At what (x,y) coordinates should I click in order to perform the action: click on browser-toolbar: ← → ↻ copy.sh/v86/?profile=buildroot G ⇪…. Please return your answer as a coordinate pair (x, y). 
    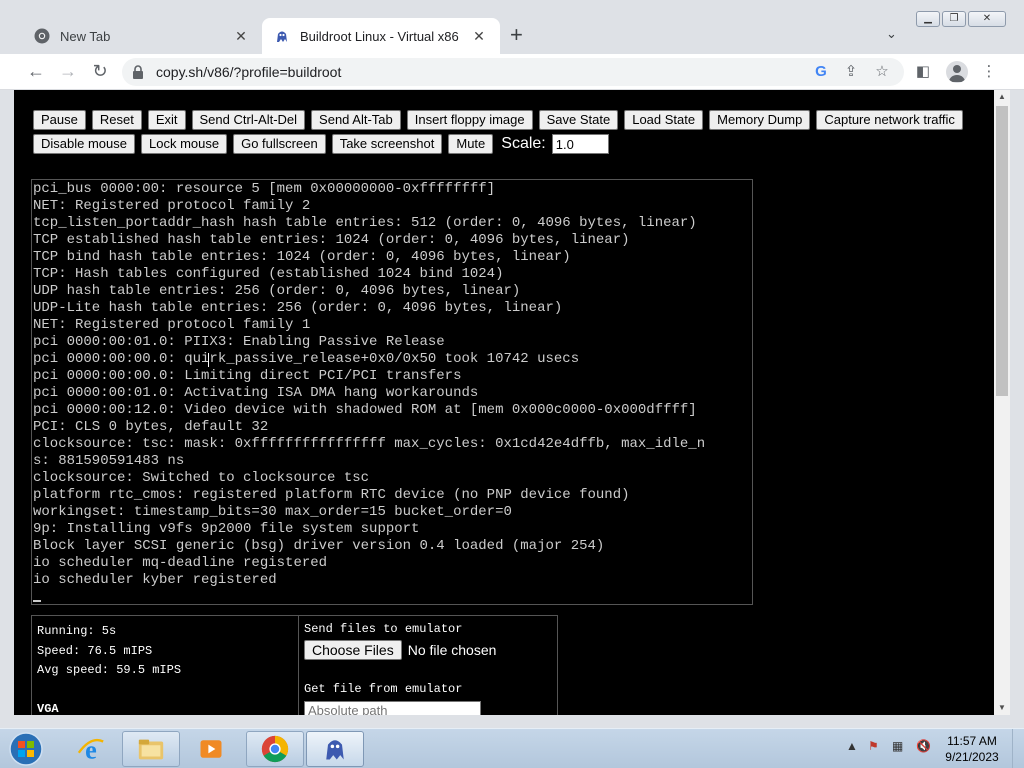
    Looking at the image, I should click on (512, 72).